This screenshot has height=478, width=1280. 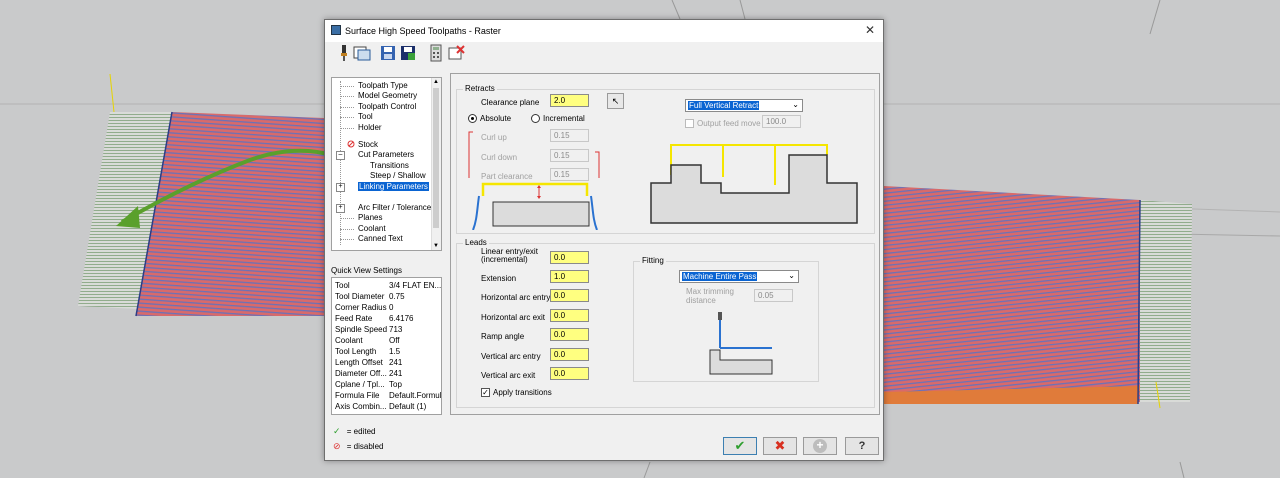 What do you see at coordinates (358, 446) in the screenshot?
I see `legend-disabled: ⊘ = disabled` at bounding box center [358, 446].